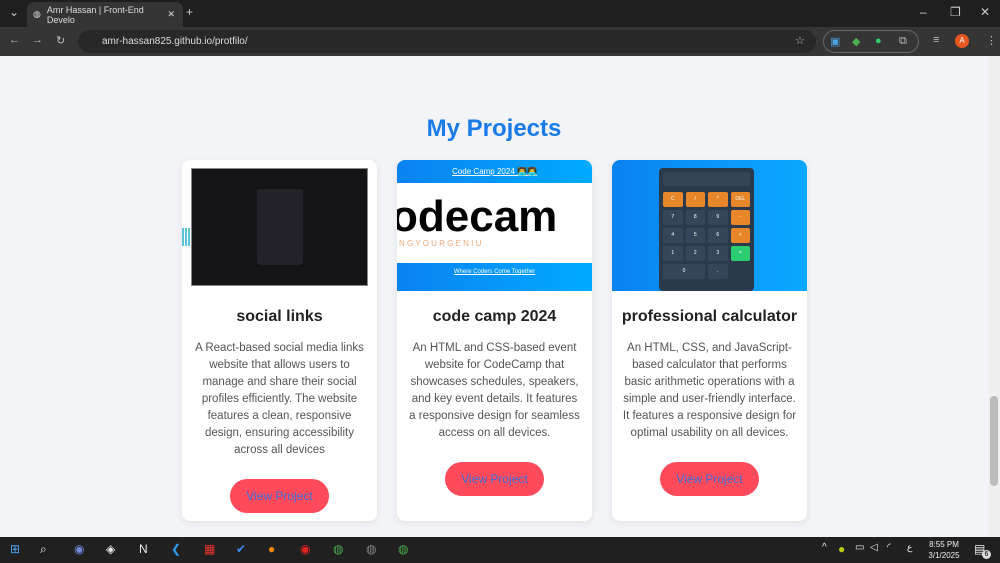  Describe the element at coordinates (955, 12) in the screenshot. I see `restore-icon: ❐` at that location.